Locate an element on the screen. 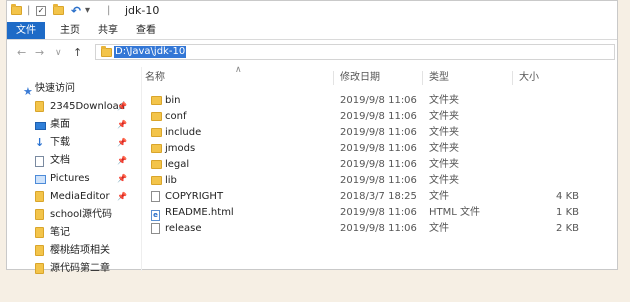  sidebar-item-notes: 笔记 is located at coordinates (72, 232).